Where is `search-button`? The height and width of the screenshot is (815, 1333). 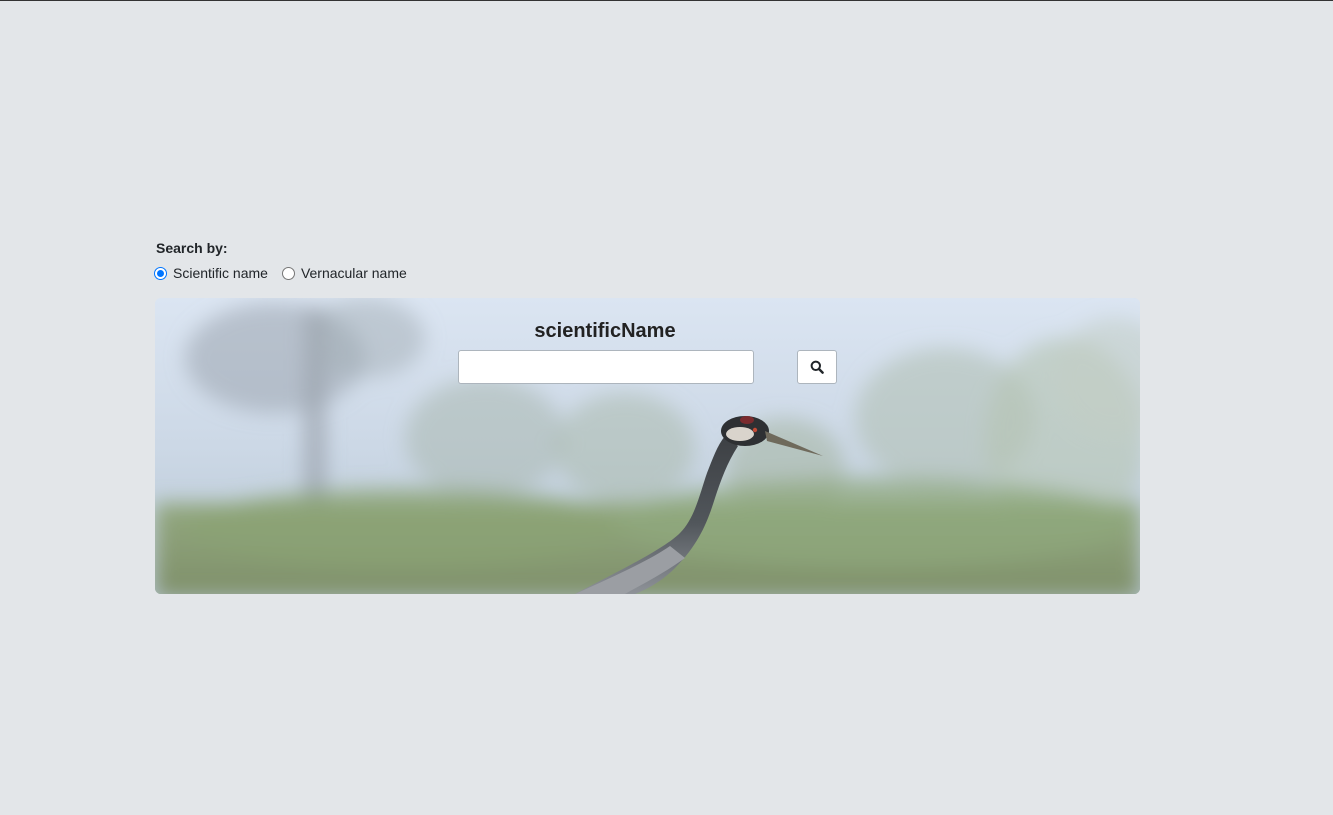
search-button is located at coordinates (817, 367).